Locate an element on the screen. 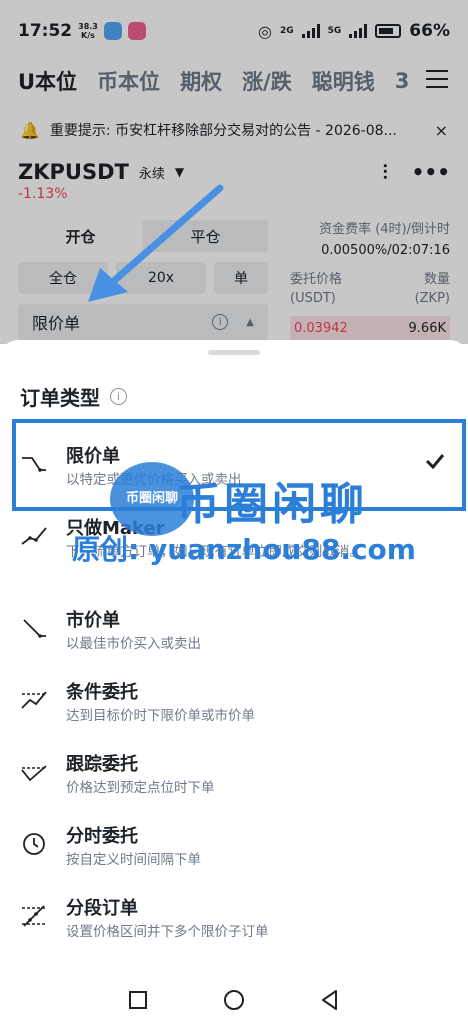 This screenshot has height=1024, width=468. option-trailing: 跟踪委托 价格达到预定点位时下单 is located at coordinates (234, 781).